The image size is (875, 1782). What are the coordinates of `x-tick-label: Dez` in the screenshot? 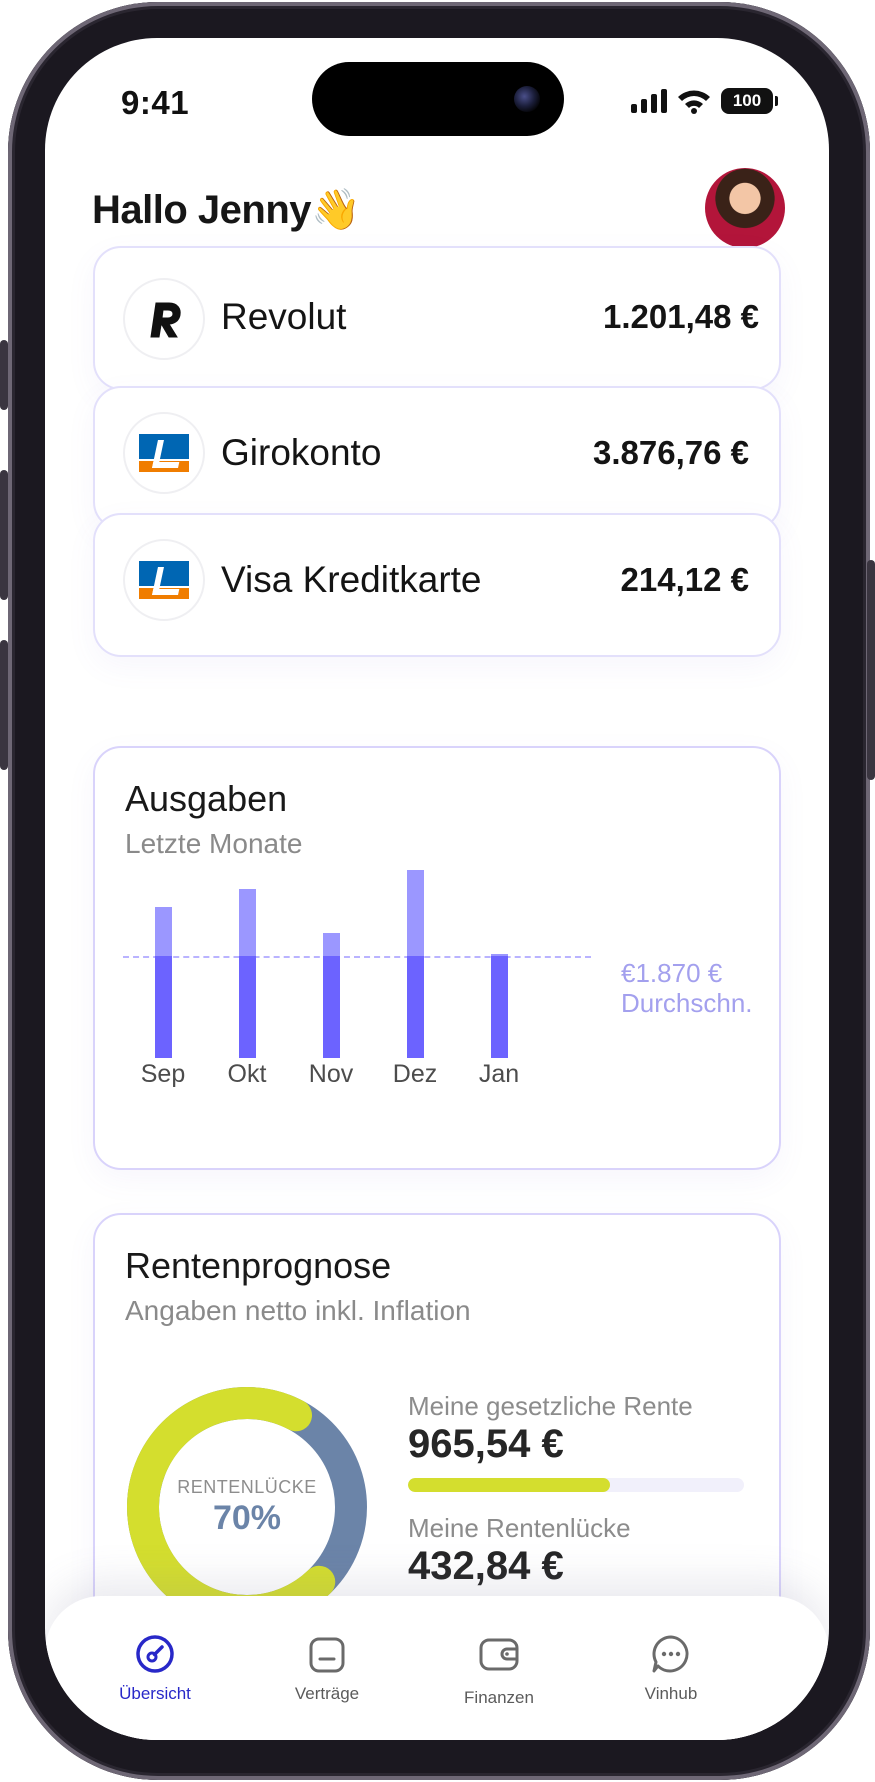 It's located at (415, 1074).